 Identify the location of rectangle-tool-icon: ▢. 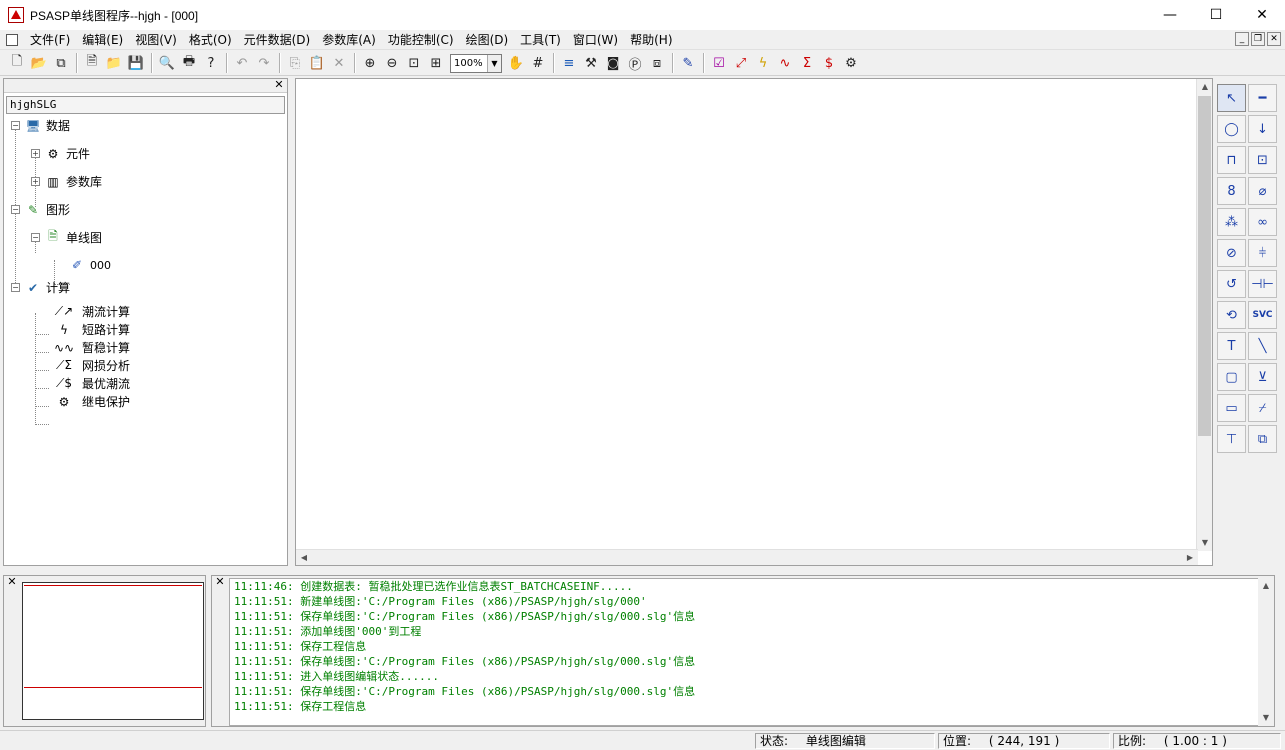
(1231, 377).